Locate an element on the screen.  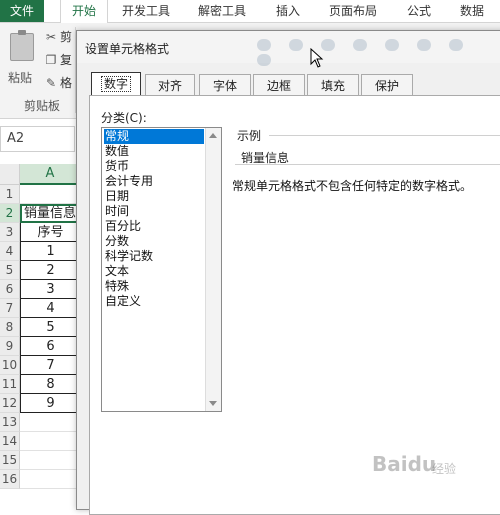
row-header: 6 is located at coordinates (10, 289).